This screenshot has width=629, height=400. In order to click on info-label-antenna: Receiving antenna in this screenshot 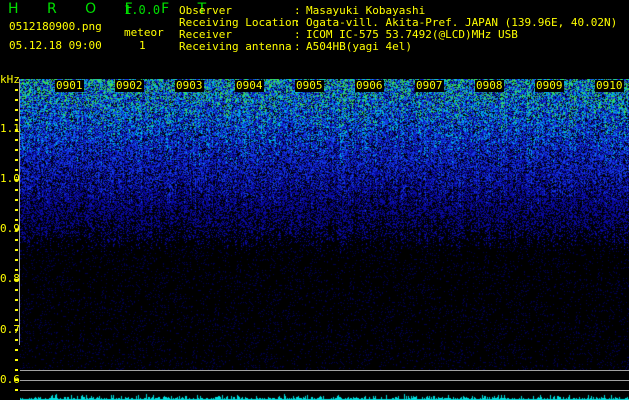, I will do `click(235, 46)`.